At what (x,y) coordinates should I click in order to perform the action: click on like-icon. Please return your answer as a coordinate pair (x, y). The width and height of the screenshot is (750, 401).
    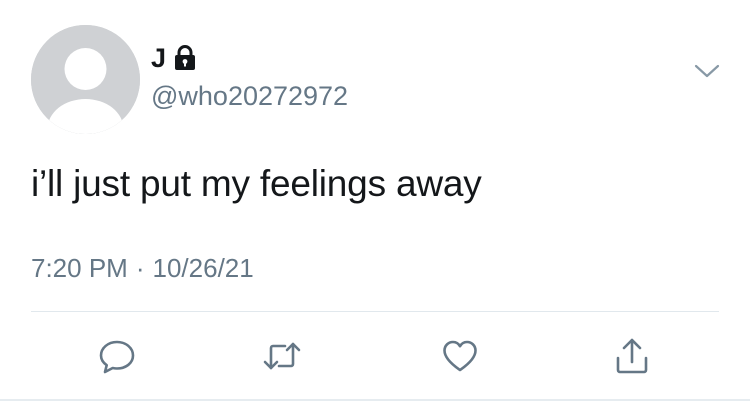
    Looking at the image, I should click on (460, 356).